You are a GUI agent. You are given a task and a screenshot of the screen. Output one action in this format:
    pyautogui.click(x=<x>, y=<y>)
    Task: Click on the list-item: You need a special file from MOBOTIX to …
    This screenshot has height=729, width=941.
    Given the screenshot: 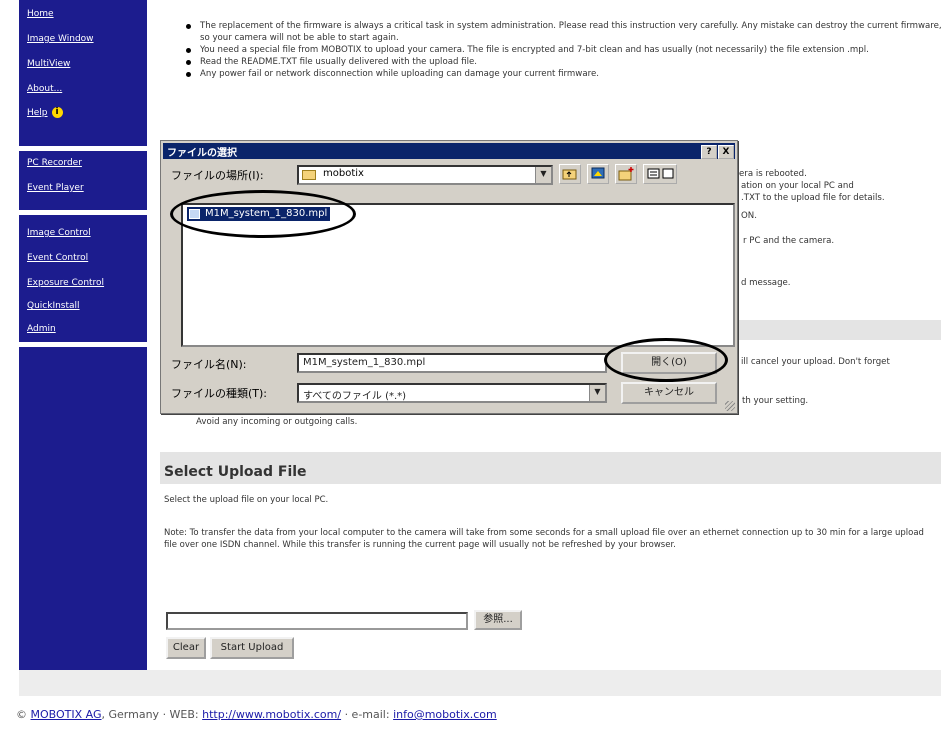 What is the action you would take?
    pyautogui.click(x=562, y=50)
    